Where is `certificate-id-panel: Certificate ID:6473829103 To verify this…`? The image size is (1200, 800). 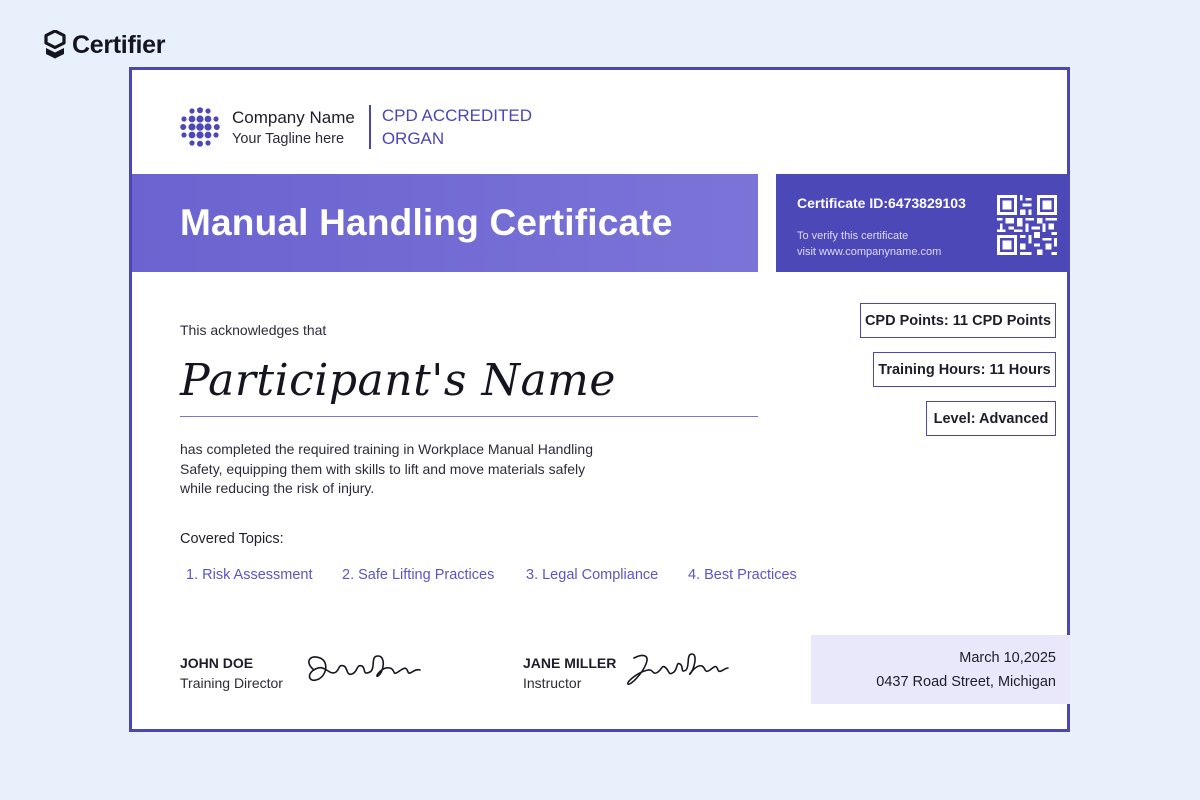 certificate-id-panel: Certificate ID:6473829103 To verify this… is located at coordinates (923, 223).